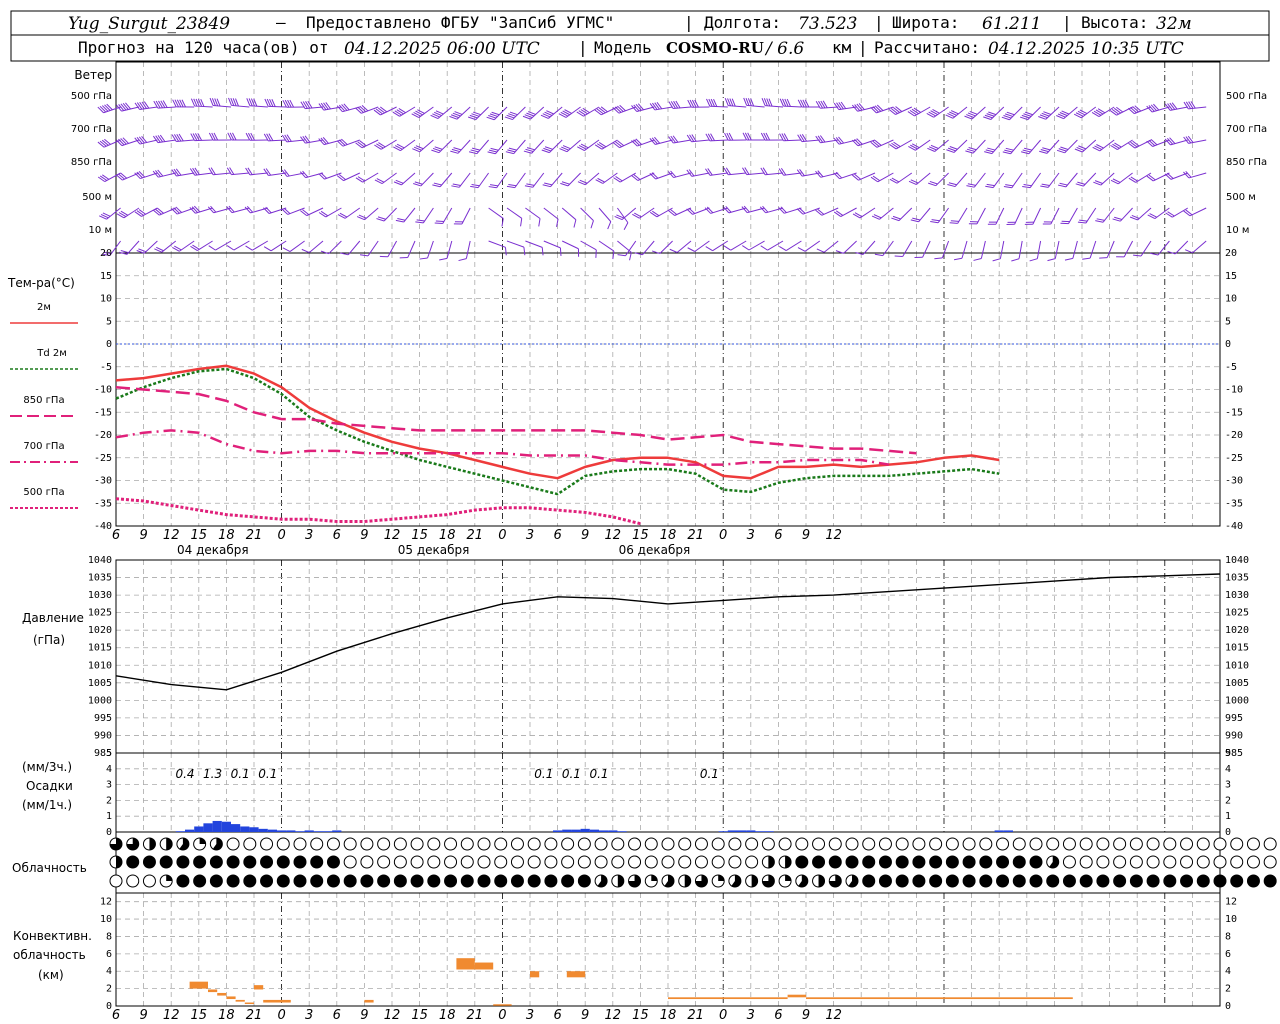  Describe the element at coordinates (53, 618) in the screenshot. I see `pressure-title: Давление` at that location.